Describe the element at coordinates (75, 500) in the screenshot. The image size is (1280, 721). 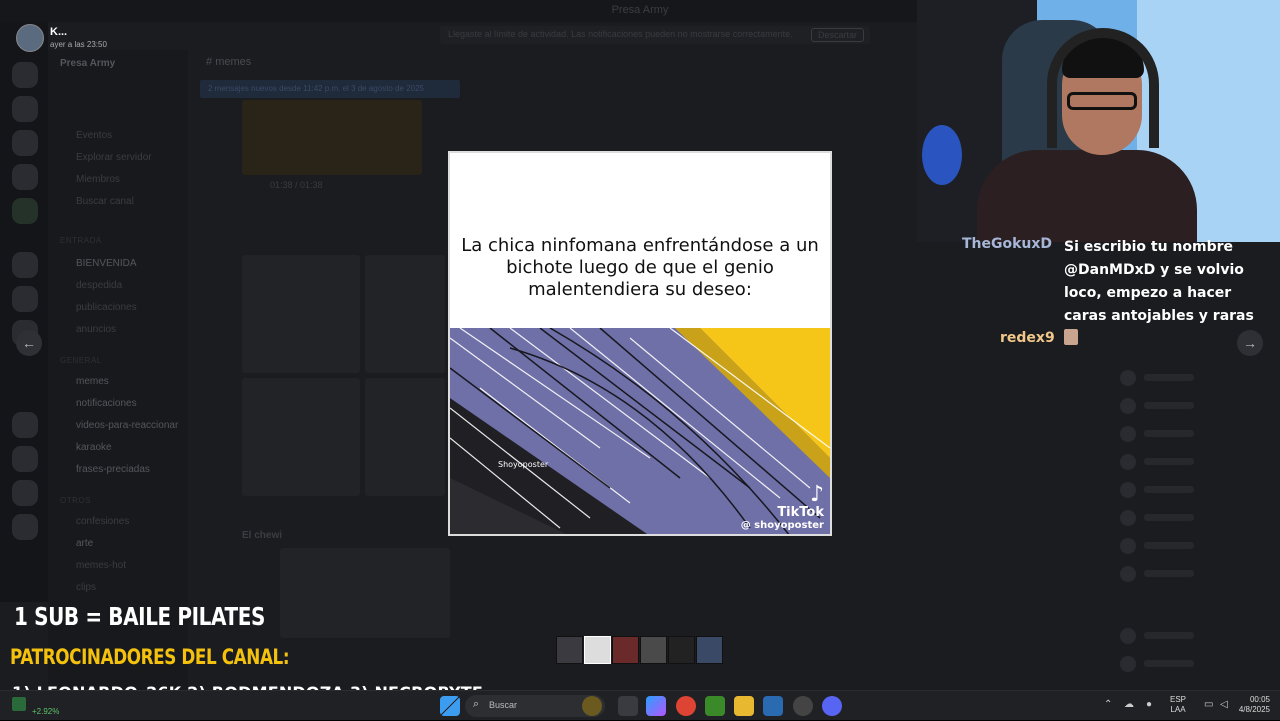
I see `channel-section: OTROS` at that location.